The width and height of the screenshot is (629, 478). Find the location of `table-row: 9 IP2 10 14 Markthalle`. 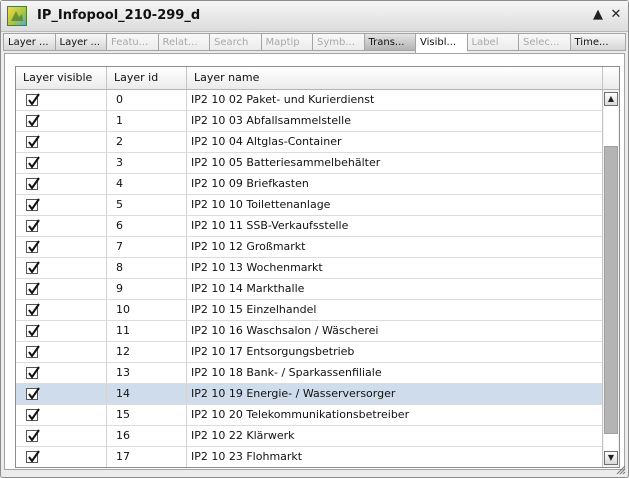

table-row: 9 IP2 10 14 Markthalle is located at coordinates (309, 289).